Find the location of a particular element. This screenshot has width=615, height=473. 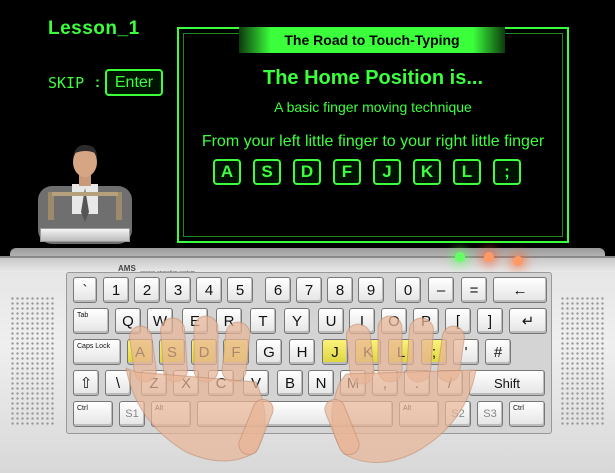

key-right-alt: Alt is located at coordinates (419, 414).